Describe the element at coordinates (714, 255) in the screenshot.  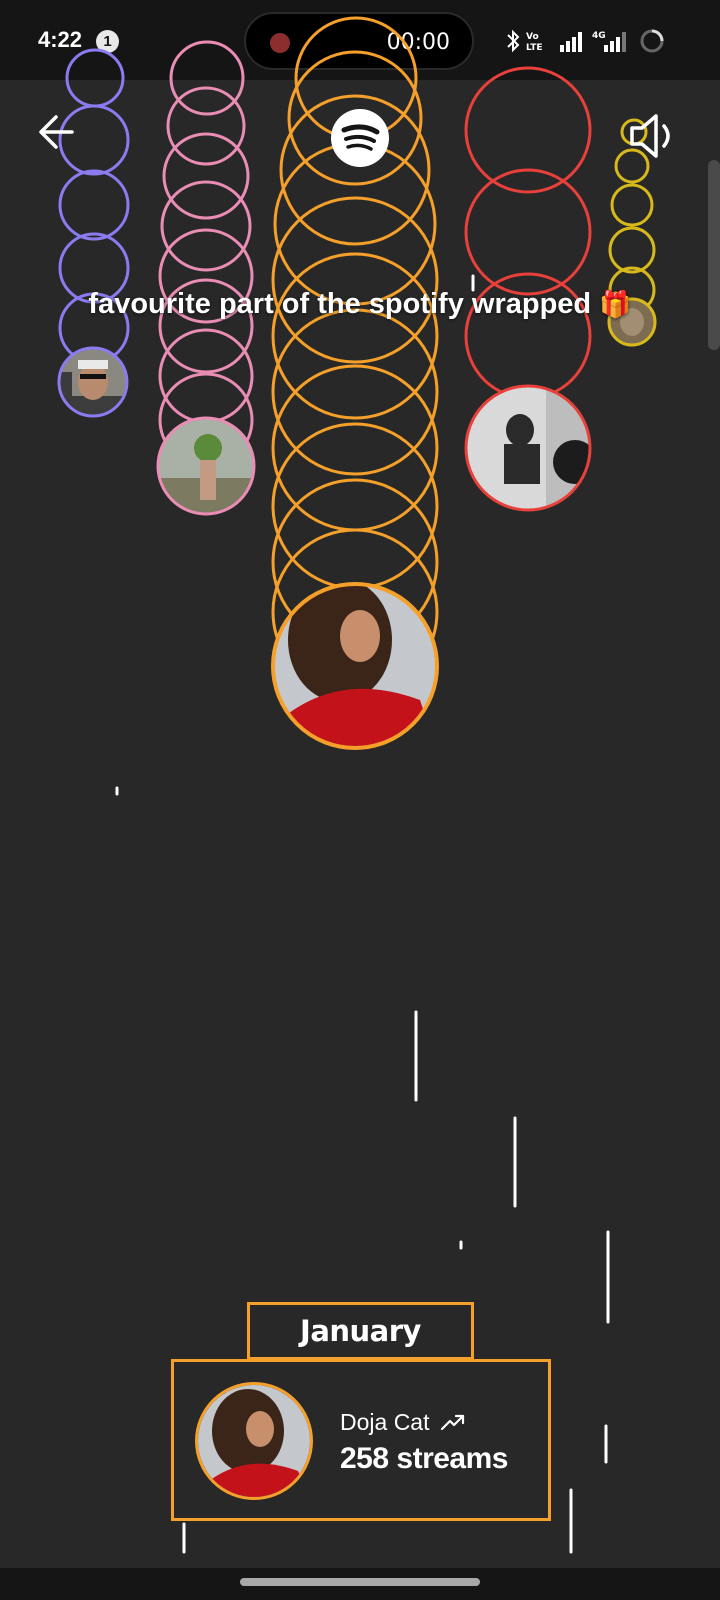
I see `scrollbar` at that location.